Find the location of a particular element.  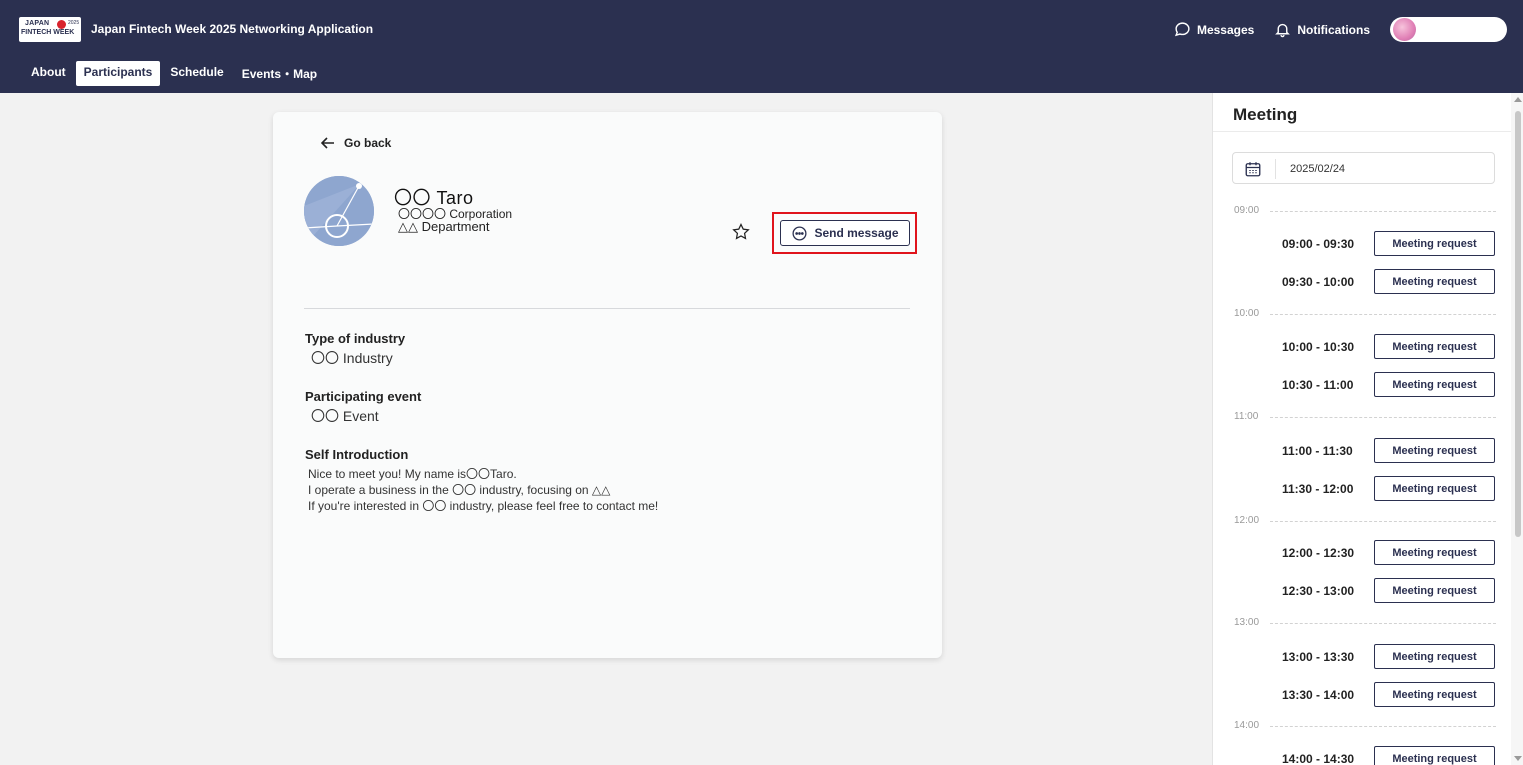

event-value: 〇〇 Event is located at coordinates (345, 416).